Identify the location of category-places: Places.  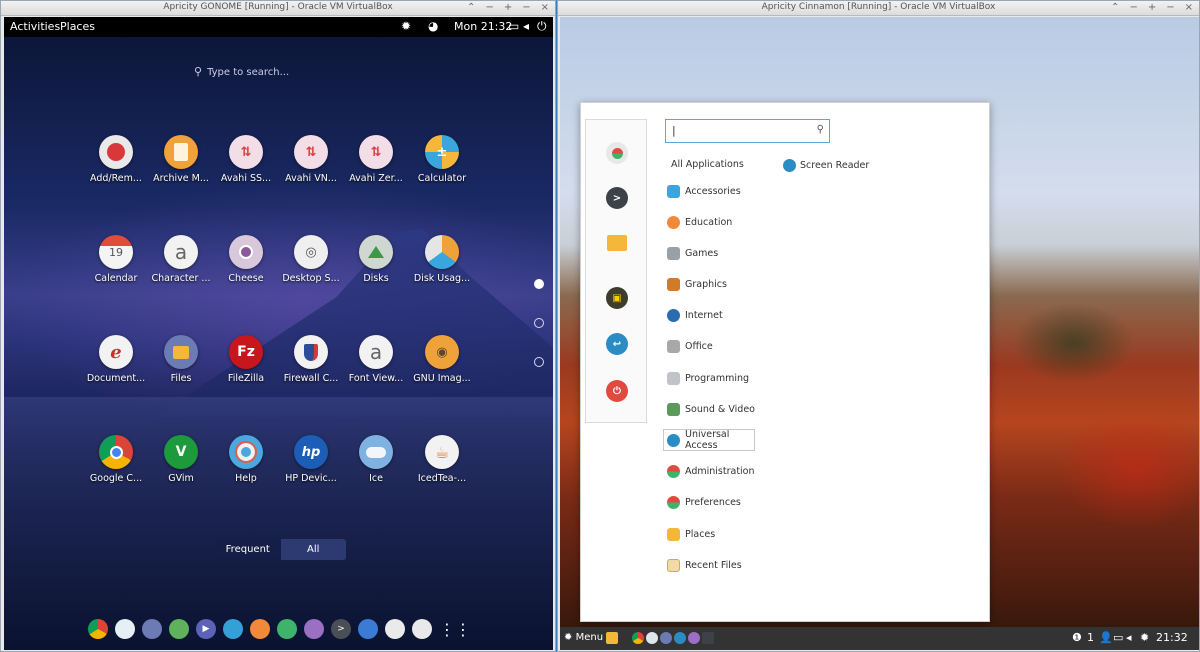
(747, 534).